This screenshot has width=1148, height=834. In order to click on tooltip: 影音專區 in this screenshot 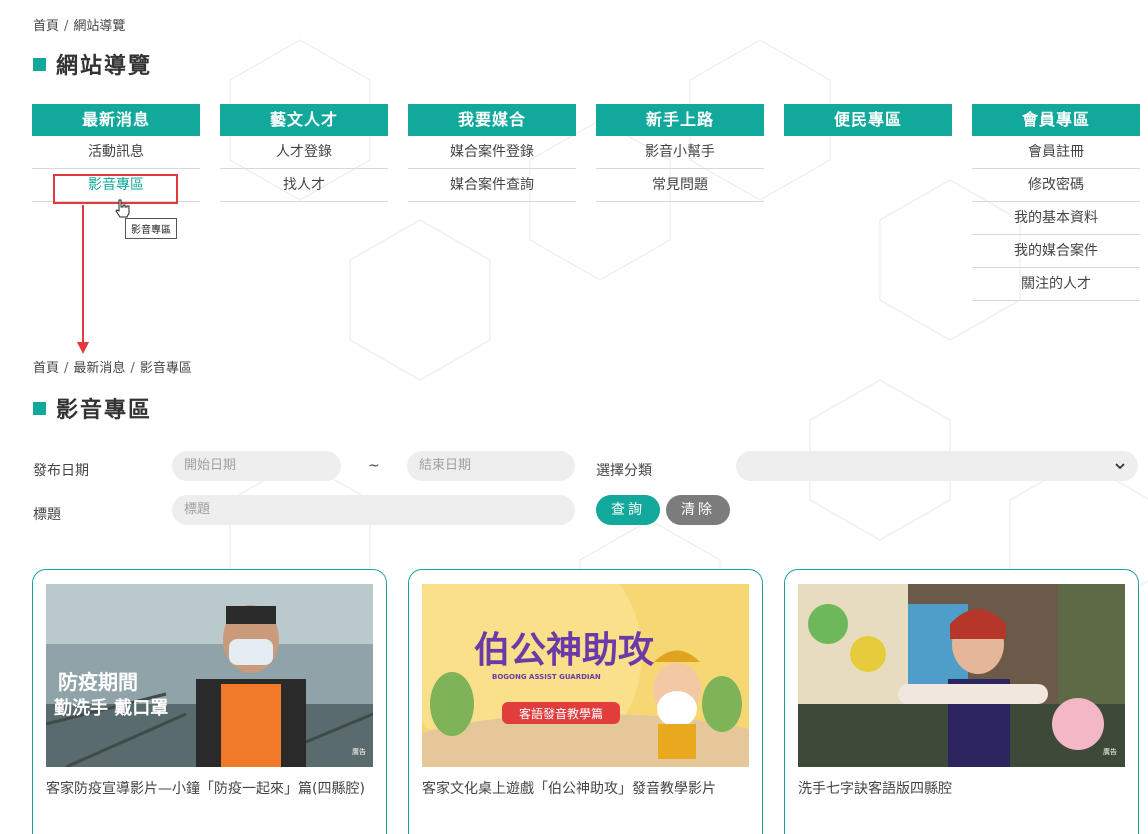, I will do `click(151, 228)`.